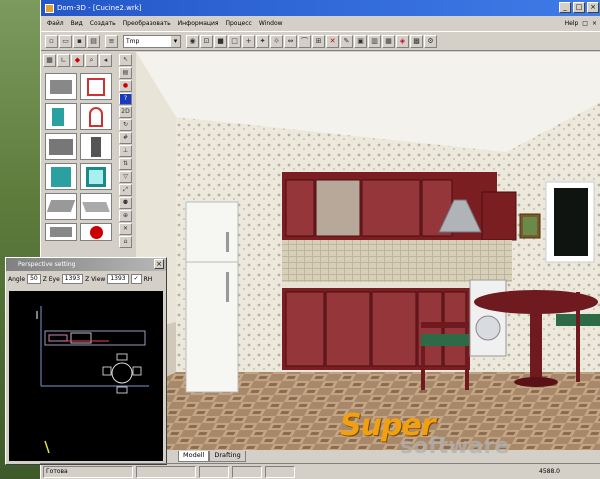 The width and height of the screenshot is (600, 479). I want to click on zeye-input: 1393, so click(72, 279).